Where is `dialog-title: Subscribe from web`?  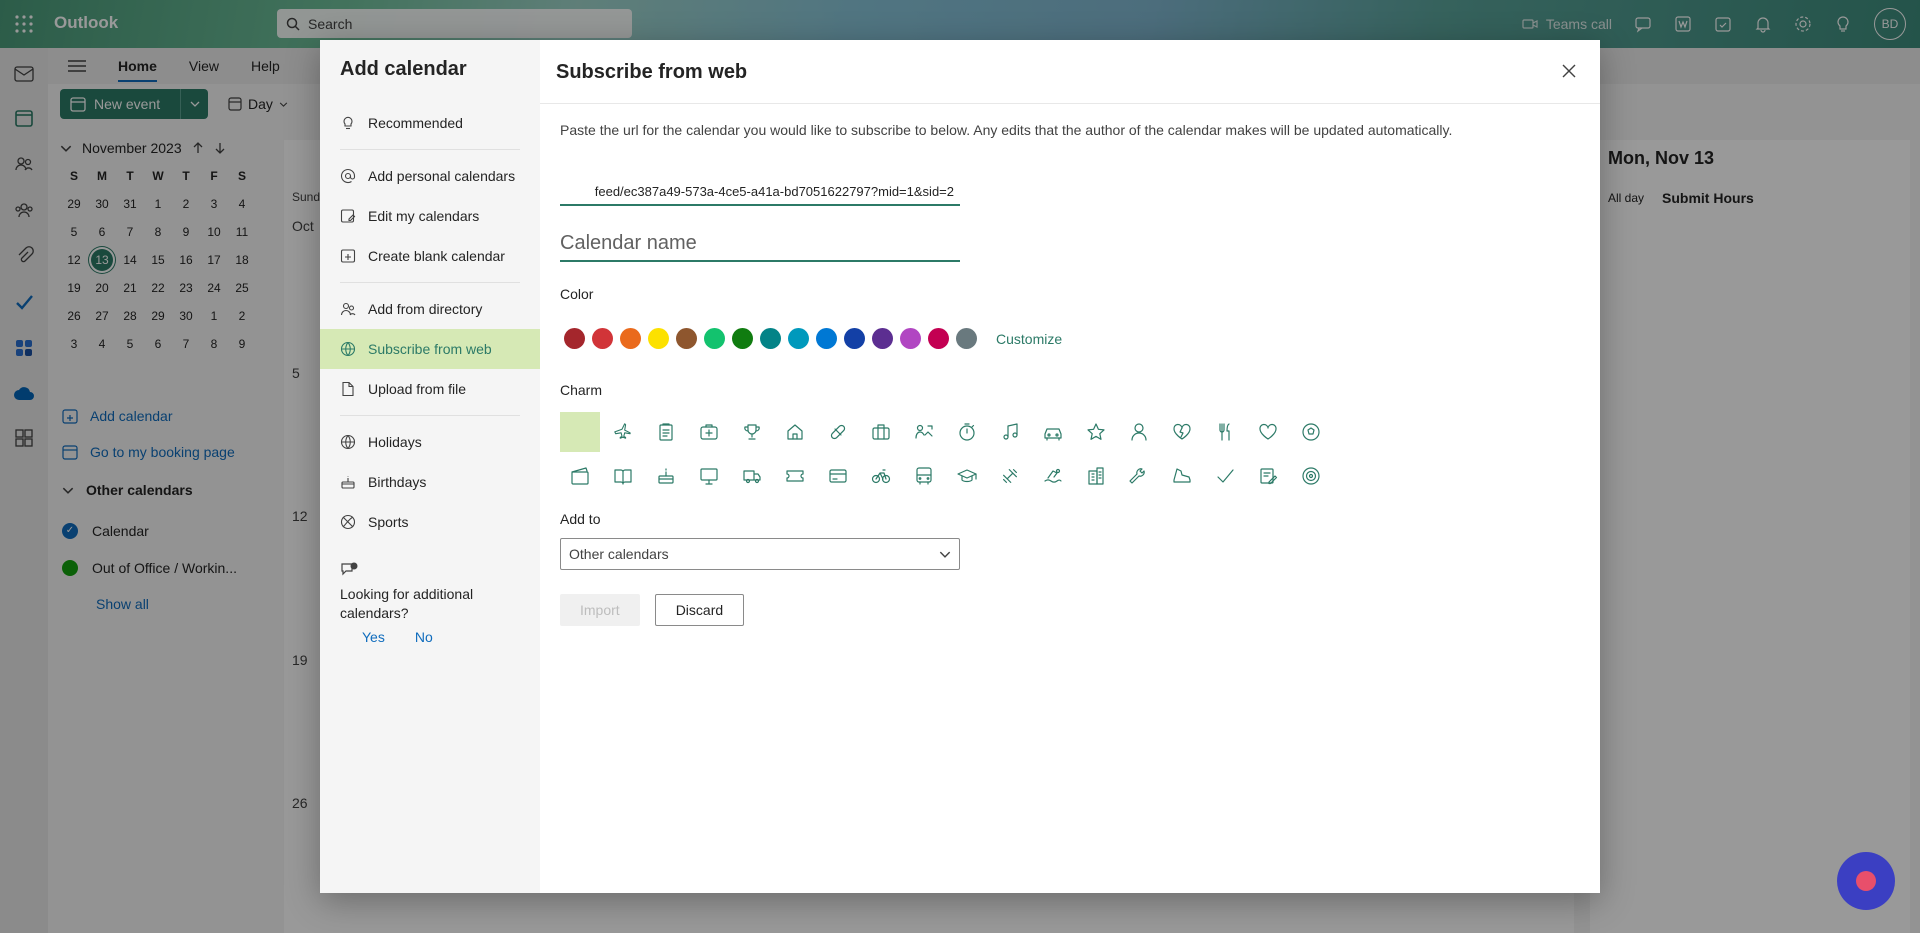 dialog-title: Subscribe from web is located at coordinates (652, 72).